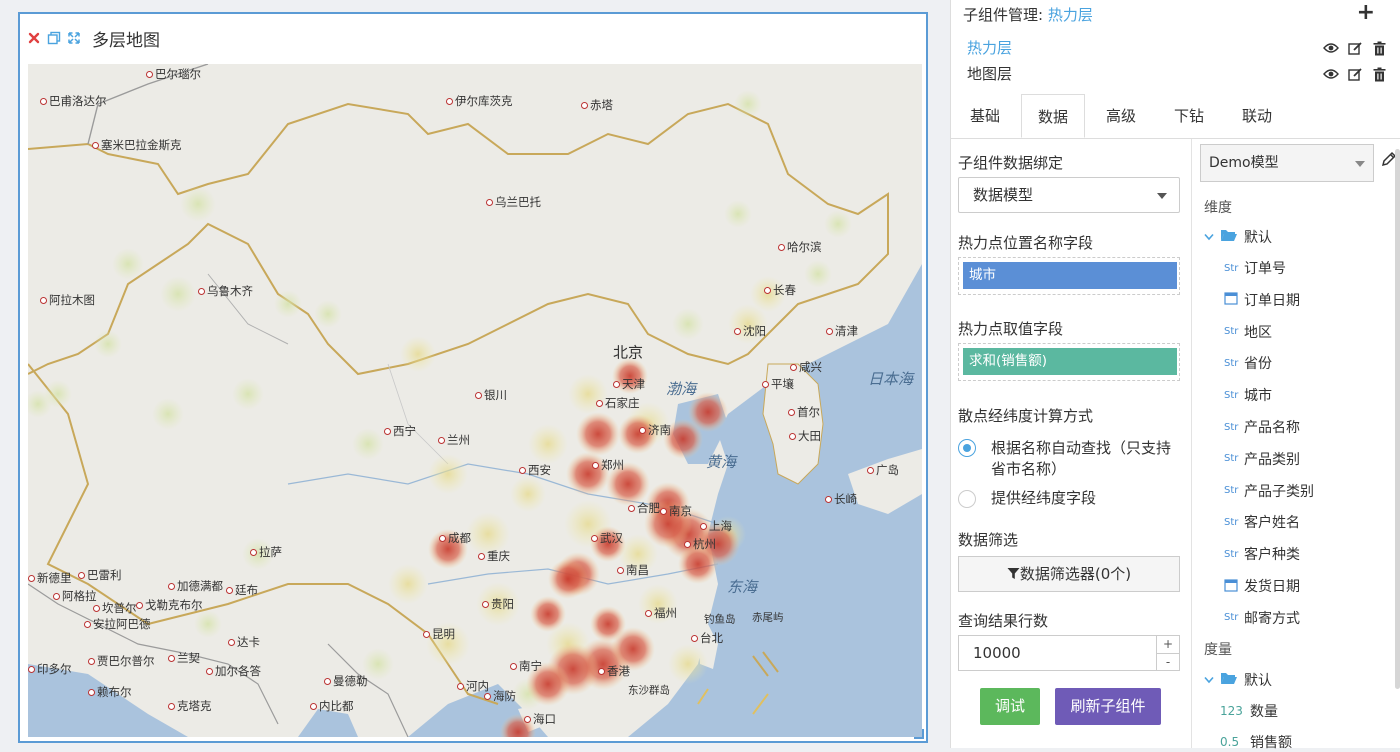  I want to click on city-label: 昆明, so click(439, 634).